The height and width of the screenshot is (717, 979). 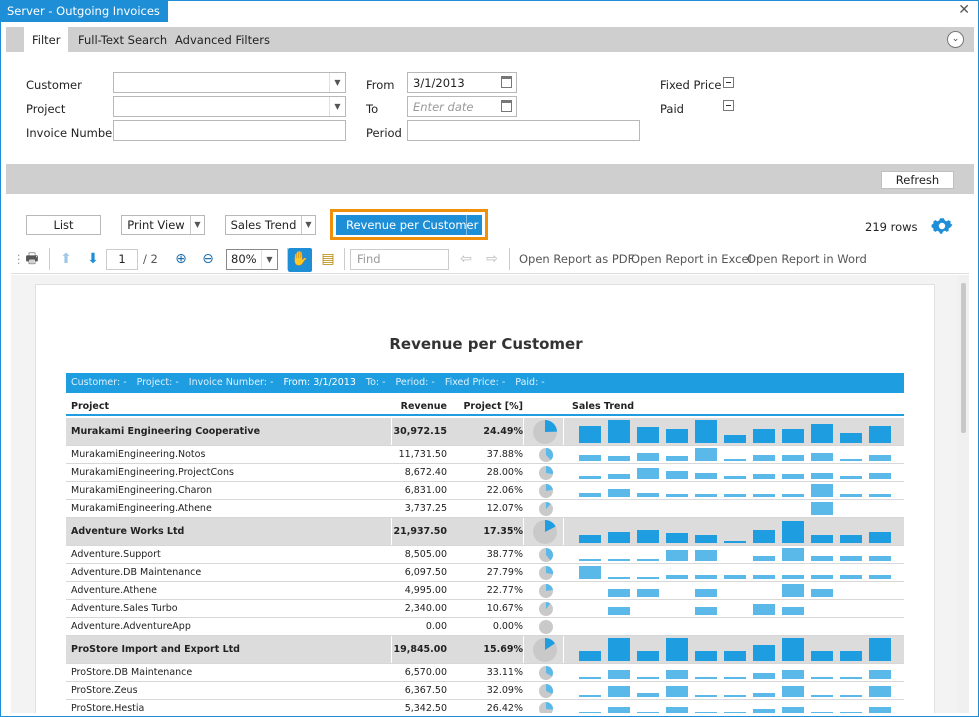 I want to click on revenue-value: 6,367.50, so click(x=425, y=690).